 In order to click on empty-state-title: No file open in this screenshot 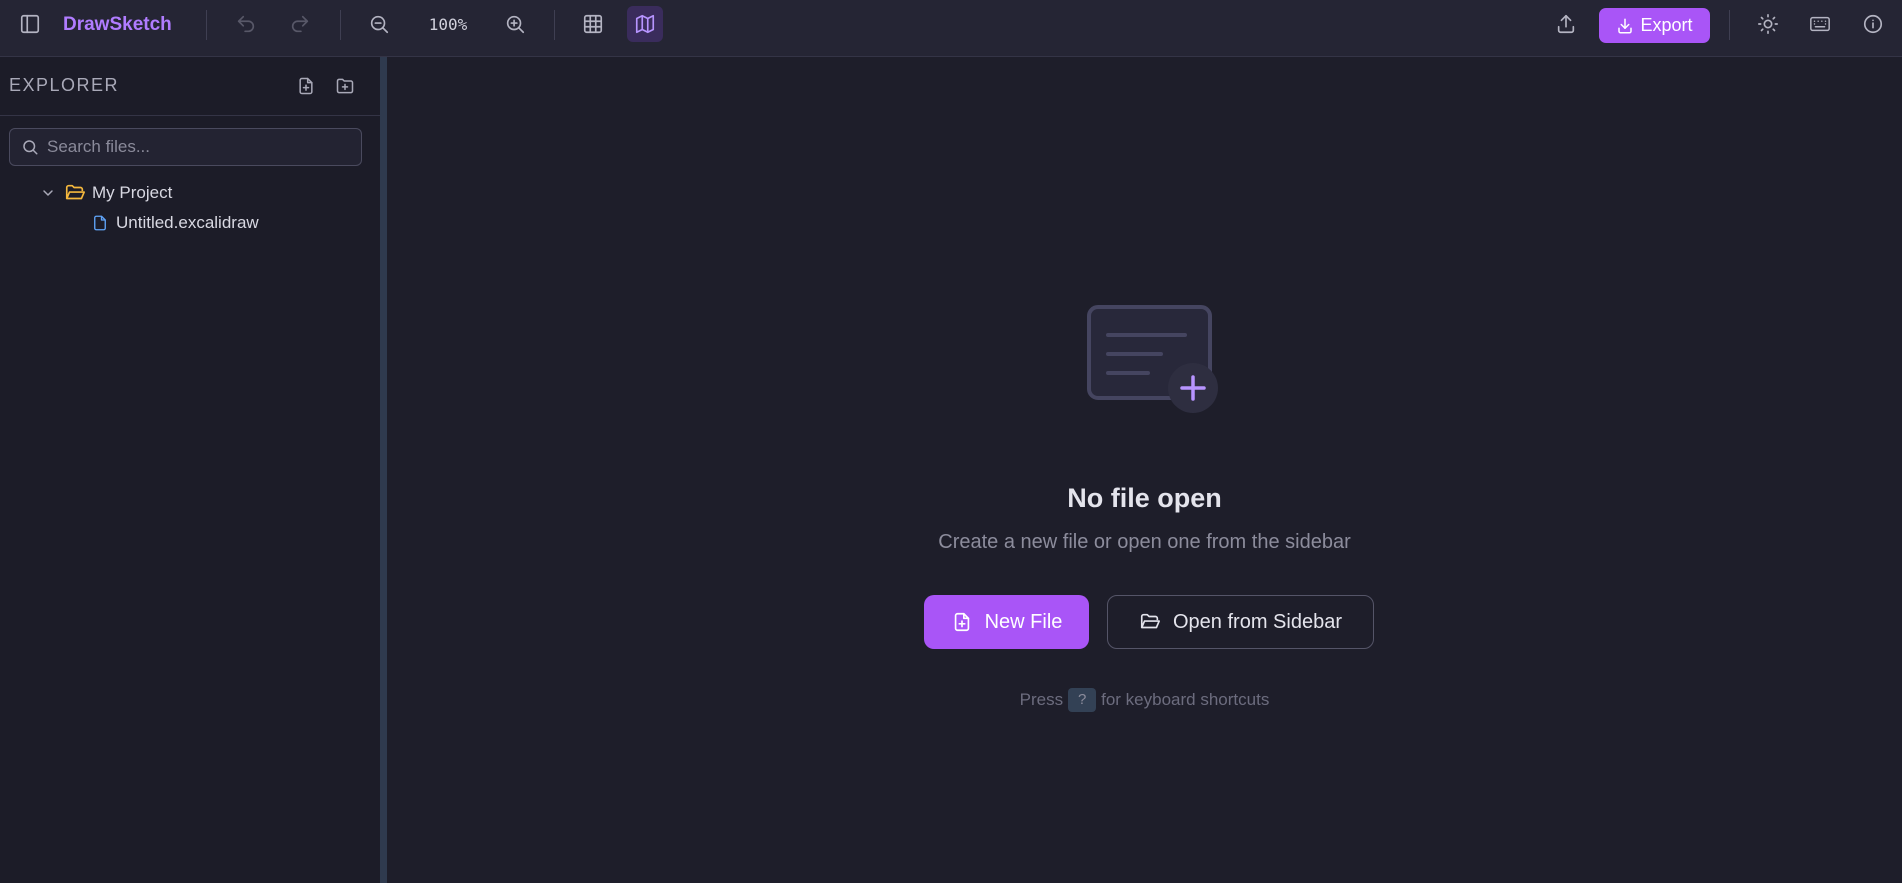, I will do `click(1144, 498)`.